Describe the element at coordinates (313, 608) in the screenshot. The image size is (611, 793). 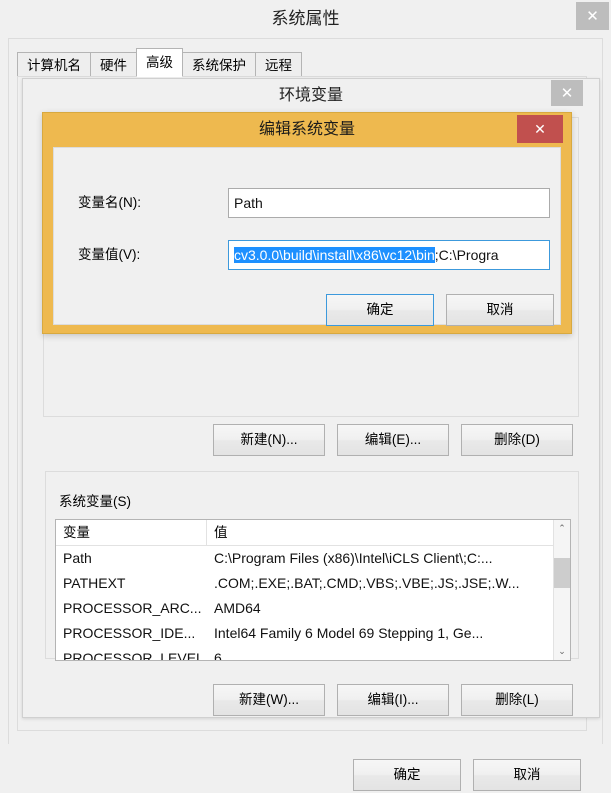
I see `table-row: PROCESSOR_ARC... AMD64` at that location.